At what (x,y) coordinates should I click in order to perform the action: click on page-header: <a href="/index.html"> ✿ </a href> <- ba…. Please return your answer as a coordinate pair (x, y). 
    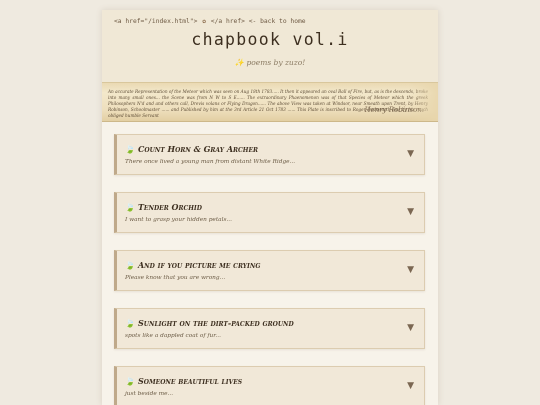
    Looking at the image, I should click on (270, 46).